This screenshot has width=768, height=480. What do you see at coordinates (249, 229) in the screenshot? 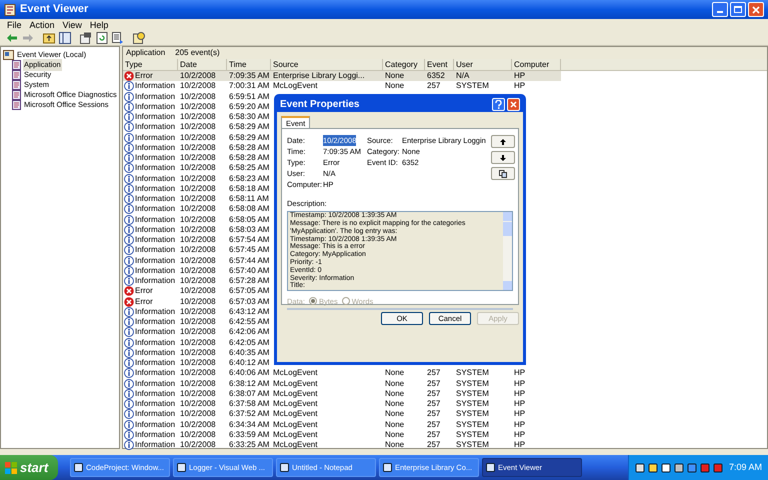
I see `table-cell: 6:58:03 AM` at bounding box center [249, 229].